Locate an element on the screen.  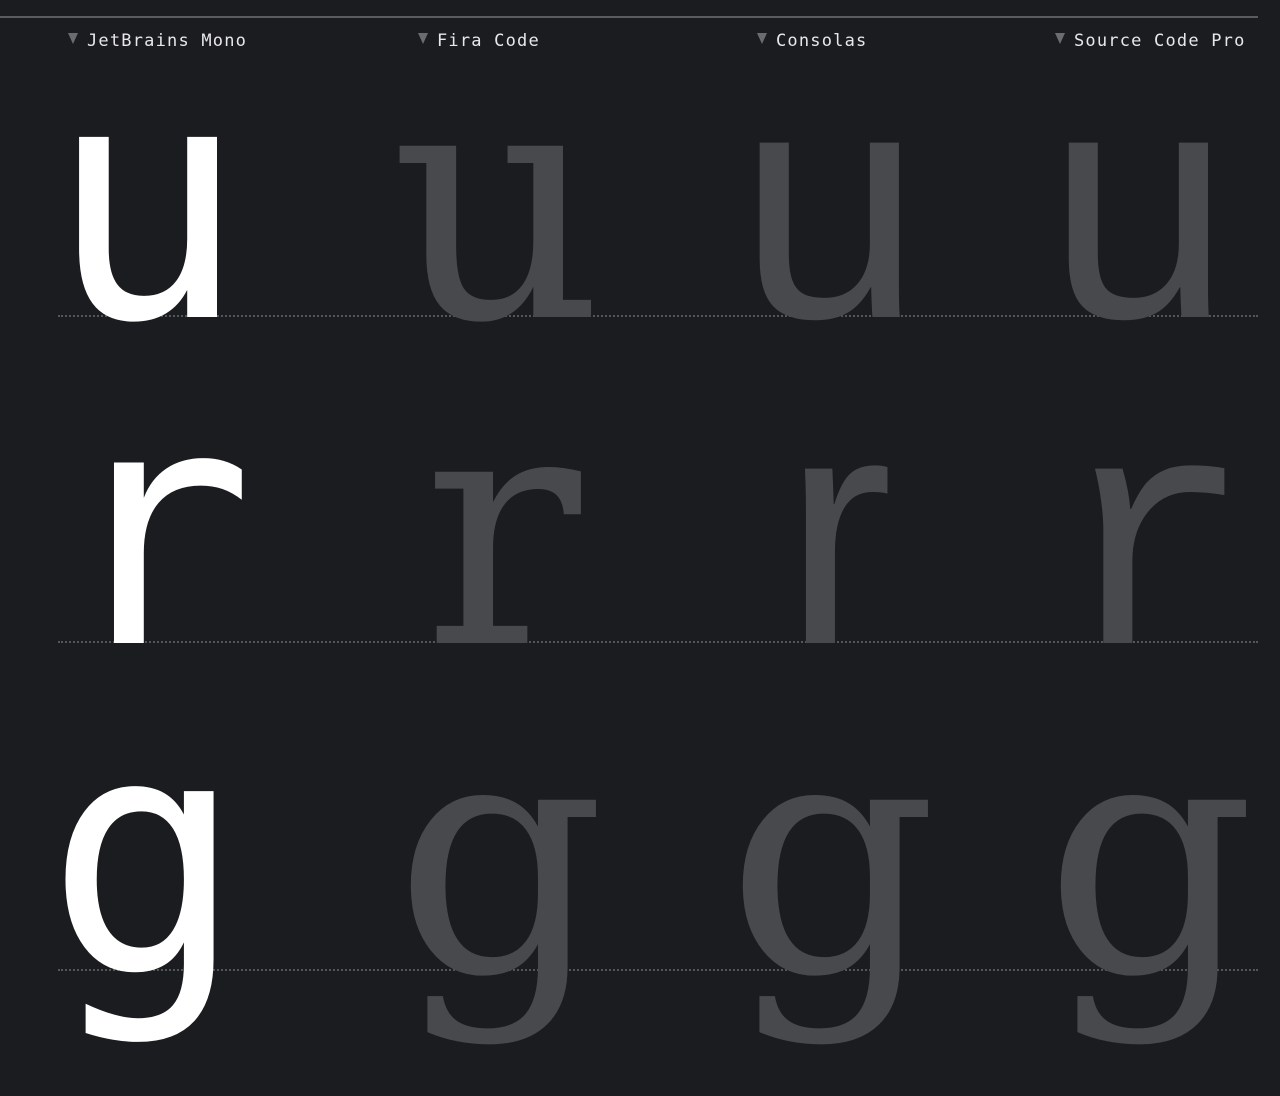
glyph-u-consolas: u is located at coordinates (830, 202).